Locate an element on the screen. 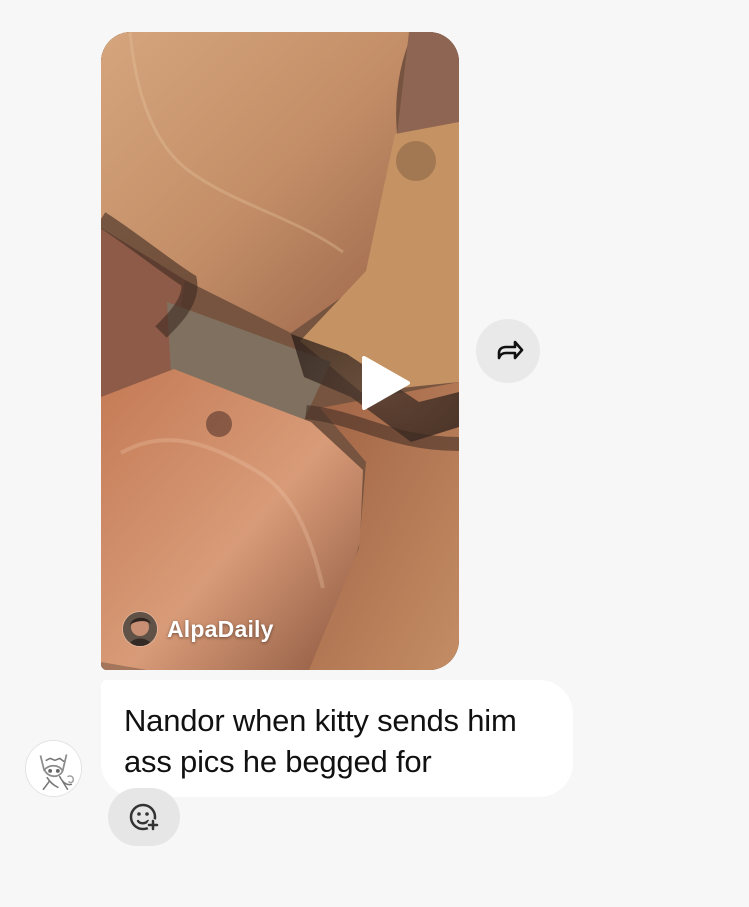 This screenshot has height=907, width=749. sender-avatar is located at coordinates (53, 768).